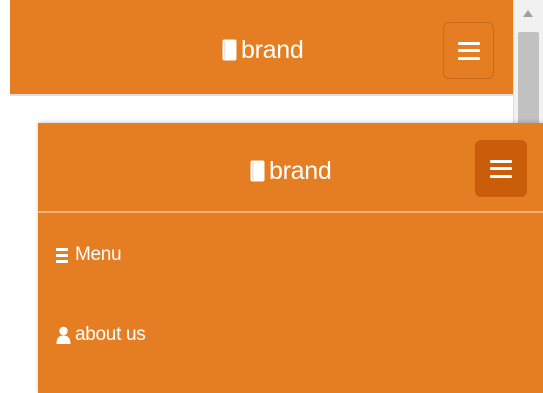 Image resolution: width=543 pixels, height=393 pixels. What do you see at coordinates (110, 334) in the screenshot?
I see `nav-item-label: about us` at bounding box center [110, 334].